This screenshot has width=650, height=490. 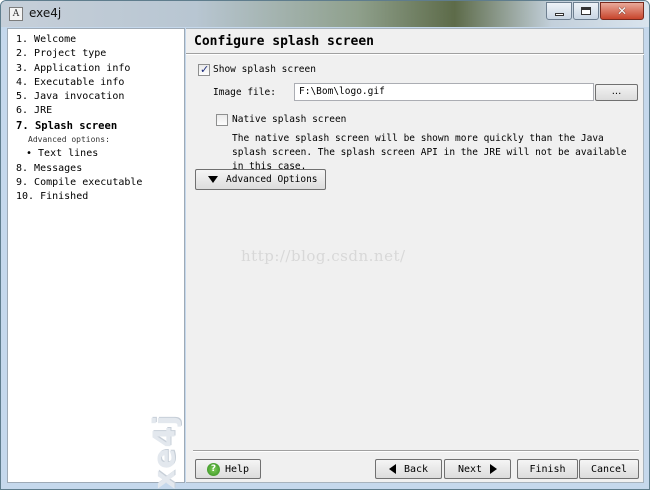 What do you see at coordinates (237, 469) in the screenshot?
I see `help-label: Help` at bounding box center [237, 469].